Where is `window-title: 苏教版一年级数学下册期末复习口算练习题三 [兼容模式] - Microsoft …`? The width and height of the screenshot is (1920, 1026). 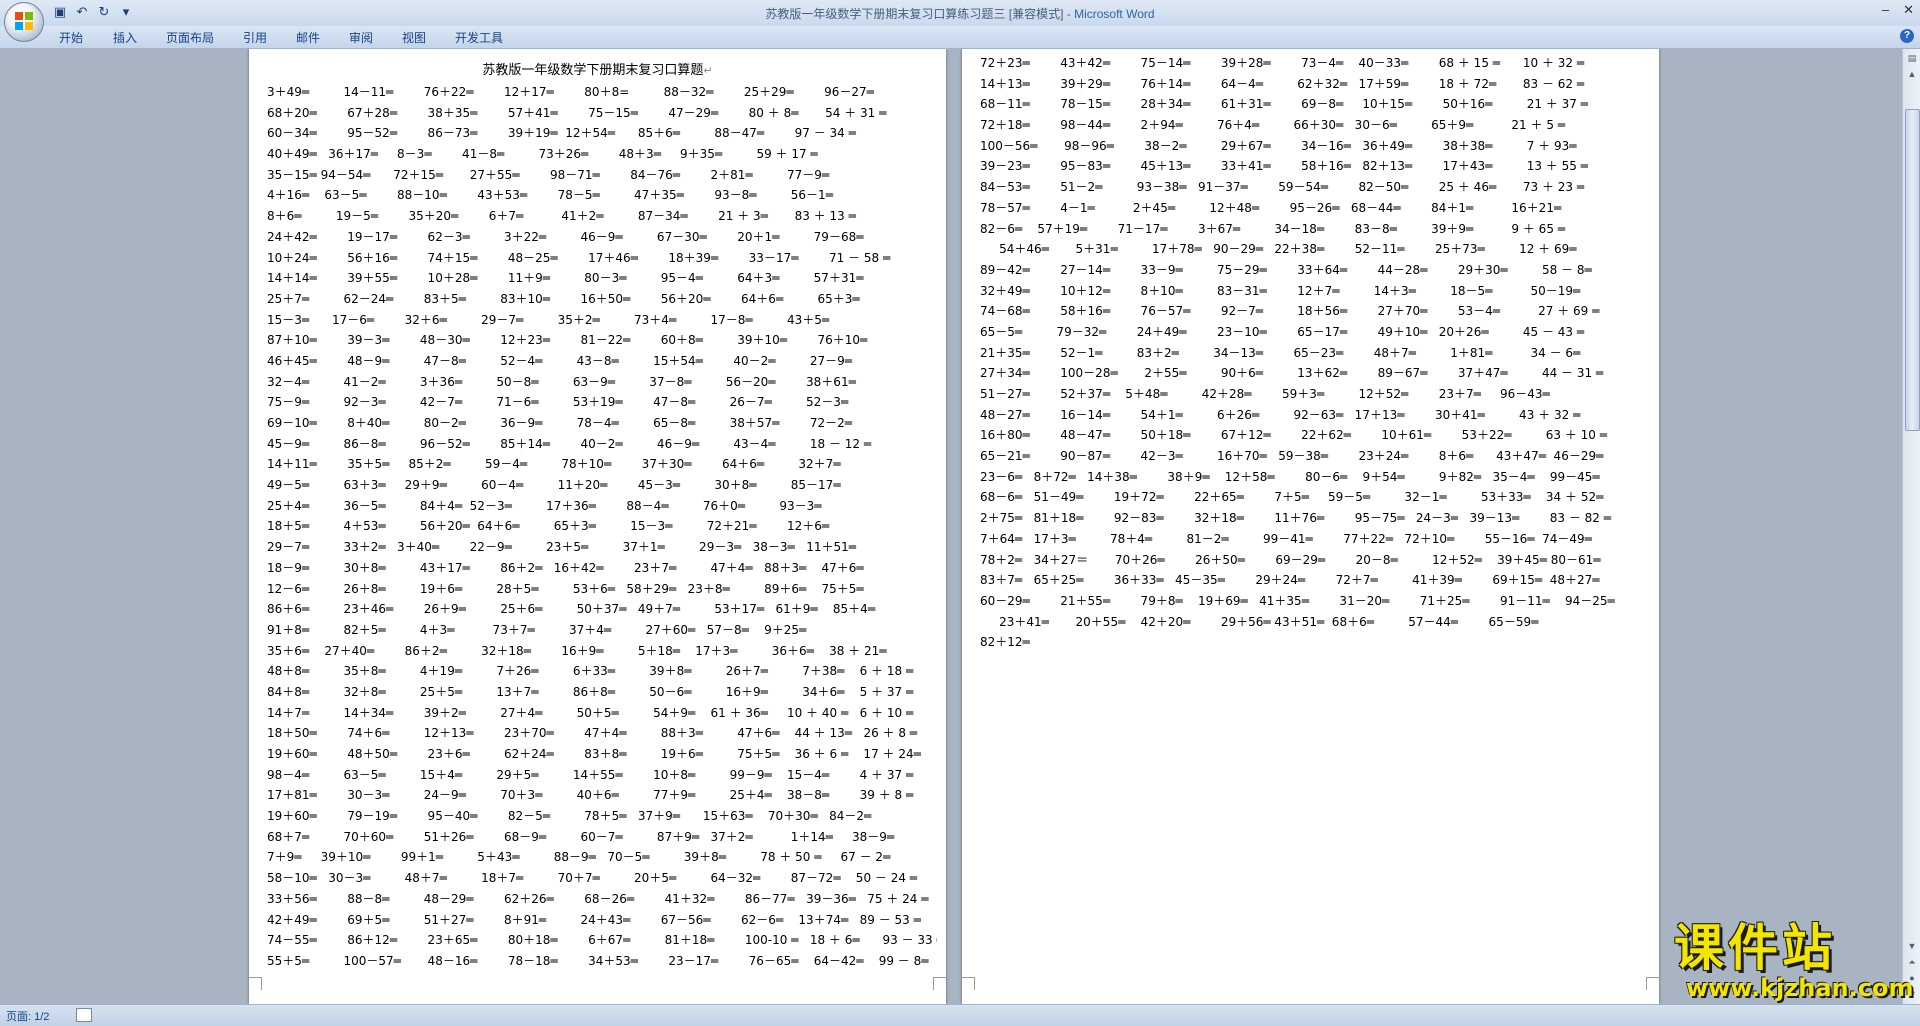 window-title: 苏教版一年级数学下册期末复习口算练习题三 [兼容模式] - Microsoft … is located at coordinates (960, 13).